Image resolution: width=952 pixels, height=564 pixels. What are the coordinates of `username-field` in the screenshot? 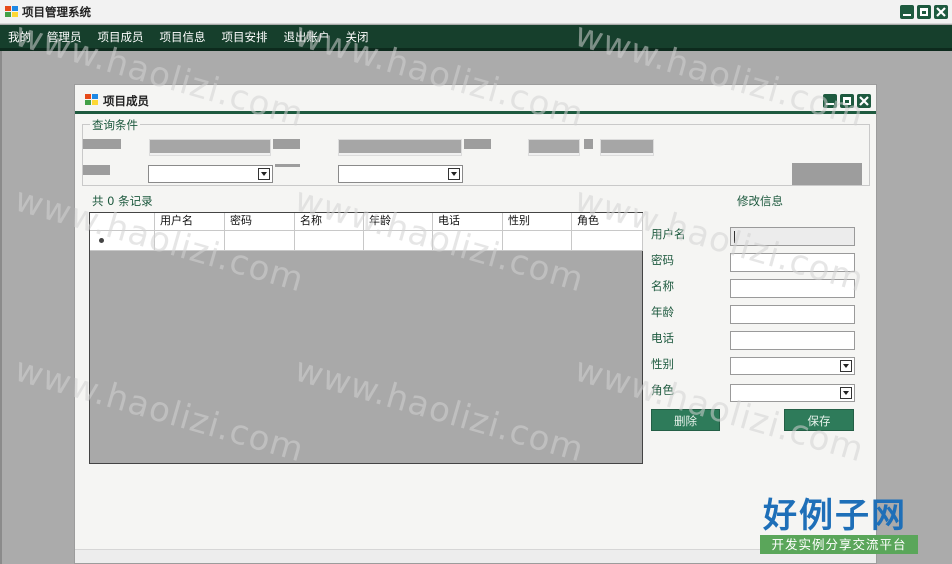 It's located at (792, 236).